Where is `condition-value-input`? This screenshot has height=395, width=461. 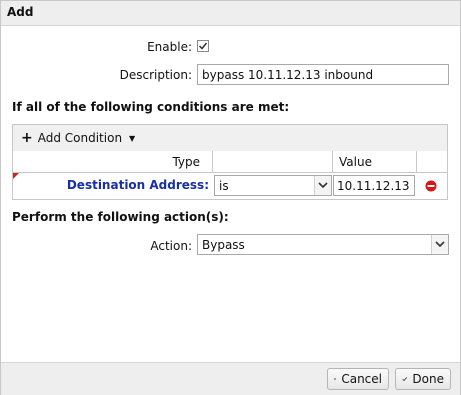
condition-value-input is located at coordinates (374, 185).